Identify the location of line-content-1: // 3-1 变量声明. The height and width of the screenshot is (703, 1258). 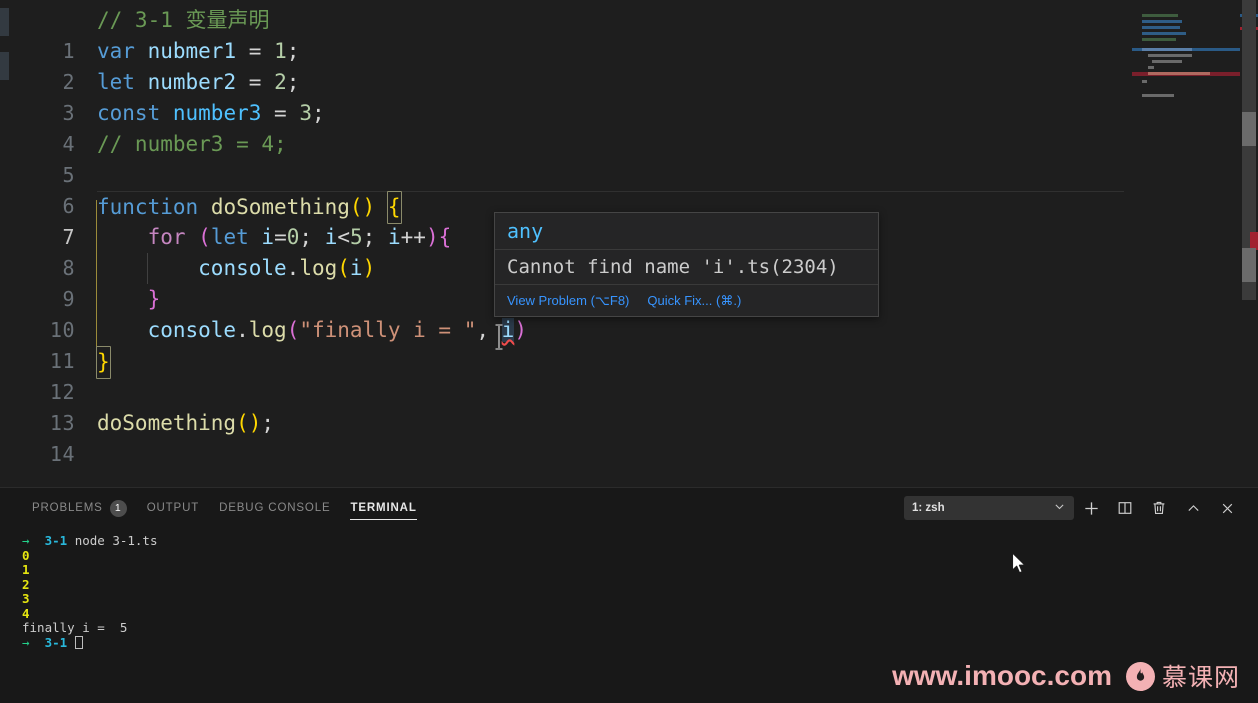
(183, 20).